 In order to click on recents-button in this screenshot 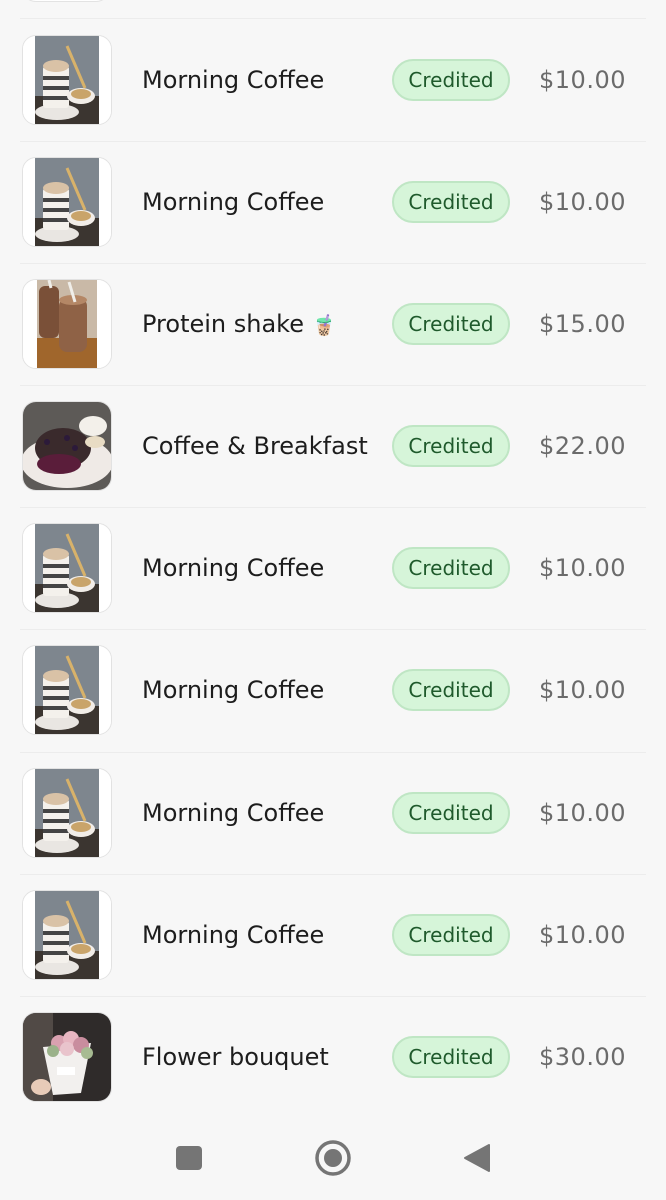, I will do `click(189, 1158)`.